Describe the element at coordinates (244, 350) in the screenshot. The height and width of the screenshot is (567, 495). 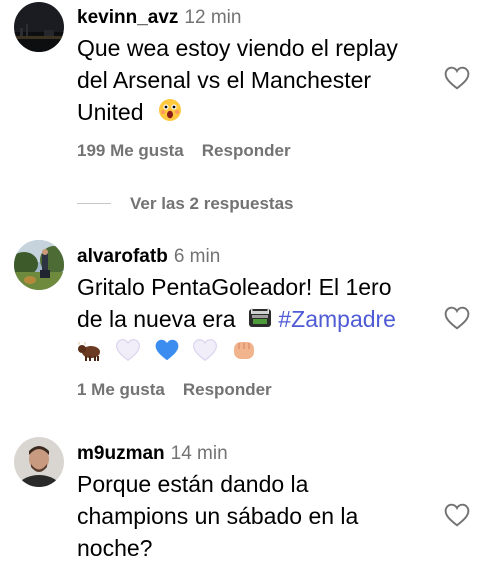
I see `fist-emoji` at that location.